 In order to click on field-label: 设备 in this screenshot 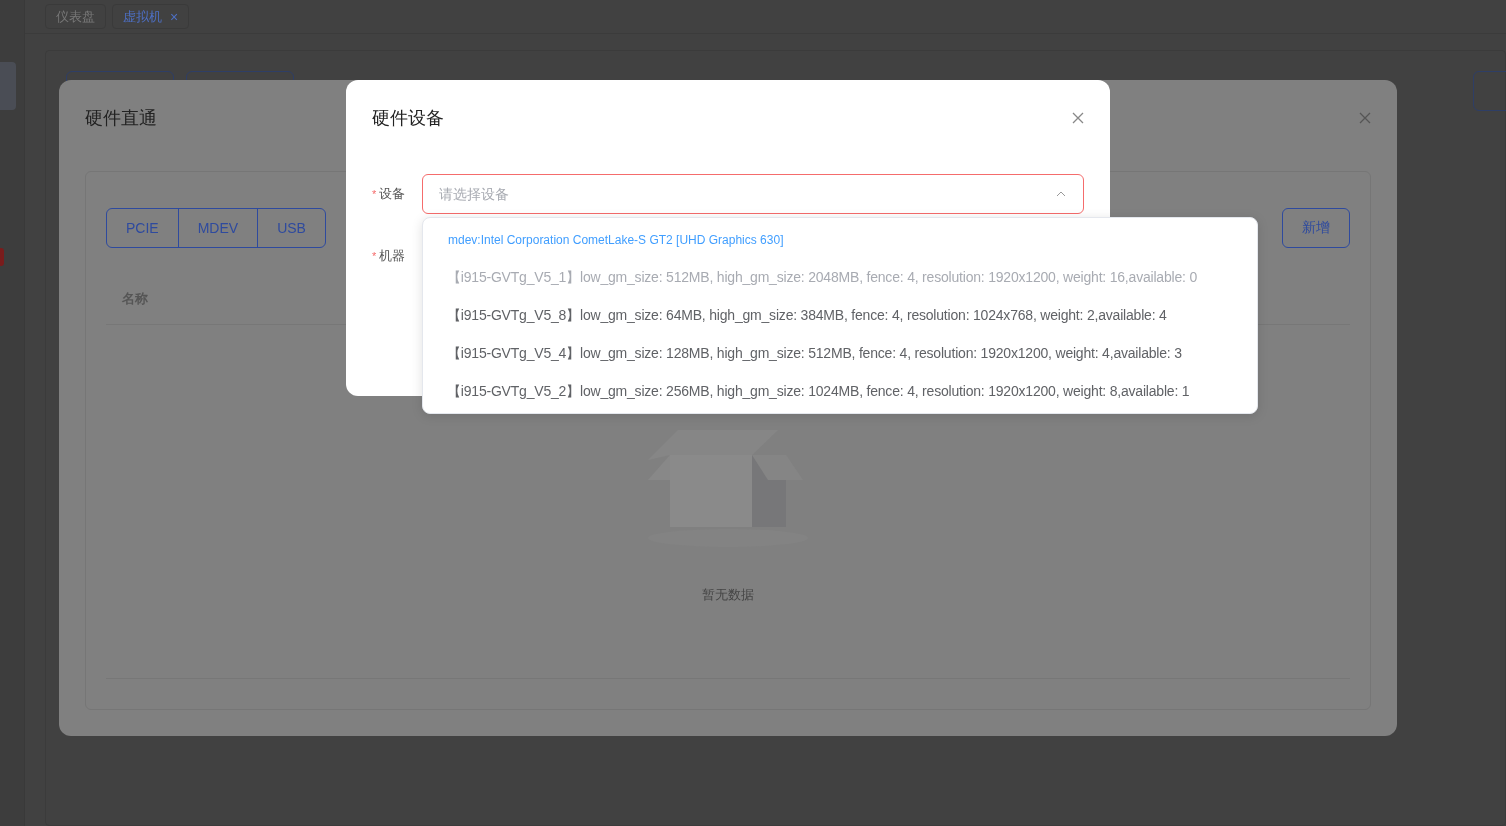, I will do `click(392, 193)`.